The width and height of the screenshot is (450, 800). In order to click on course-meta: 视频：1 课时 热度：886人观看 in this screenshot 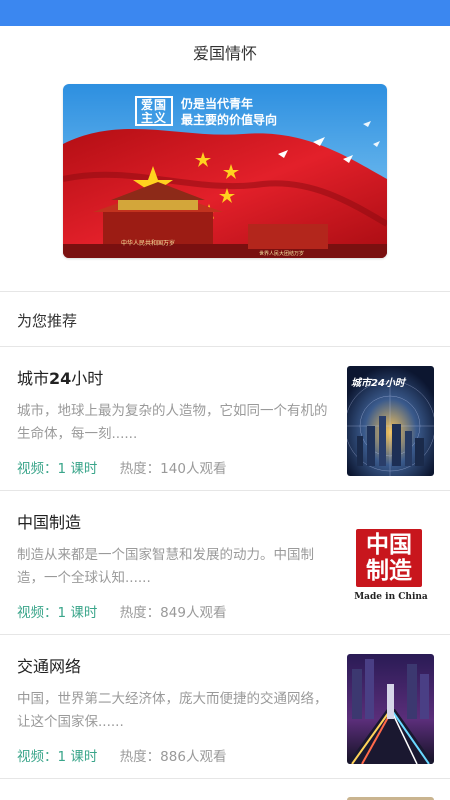, I will do `click(121, 755)`.